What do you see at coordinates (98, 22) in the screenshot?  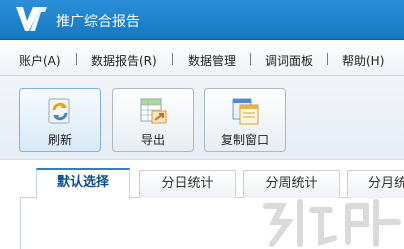 I see `window-title: 推广综合报告` at bounding box center [98, 22].